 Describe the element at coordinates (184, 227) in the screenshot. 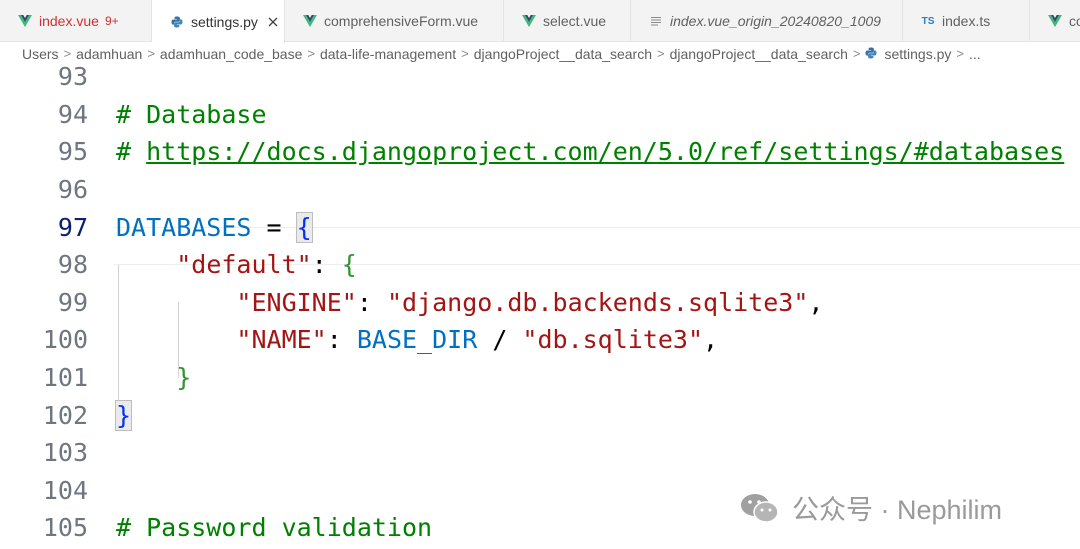

I see `variable: DATABASES` at that location.